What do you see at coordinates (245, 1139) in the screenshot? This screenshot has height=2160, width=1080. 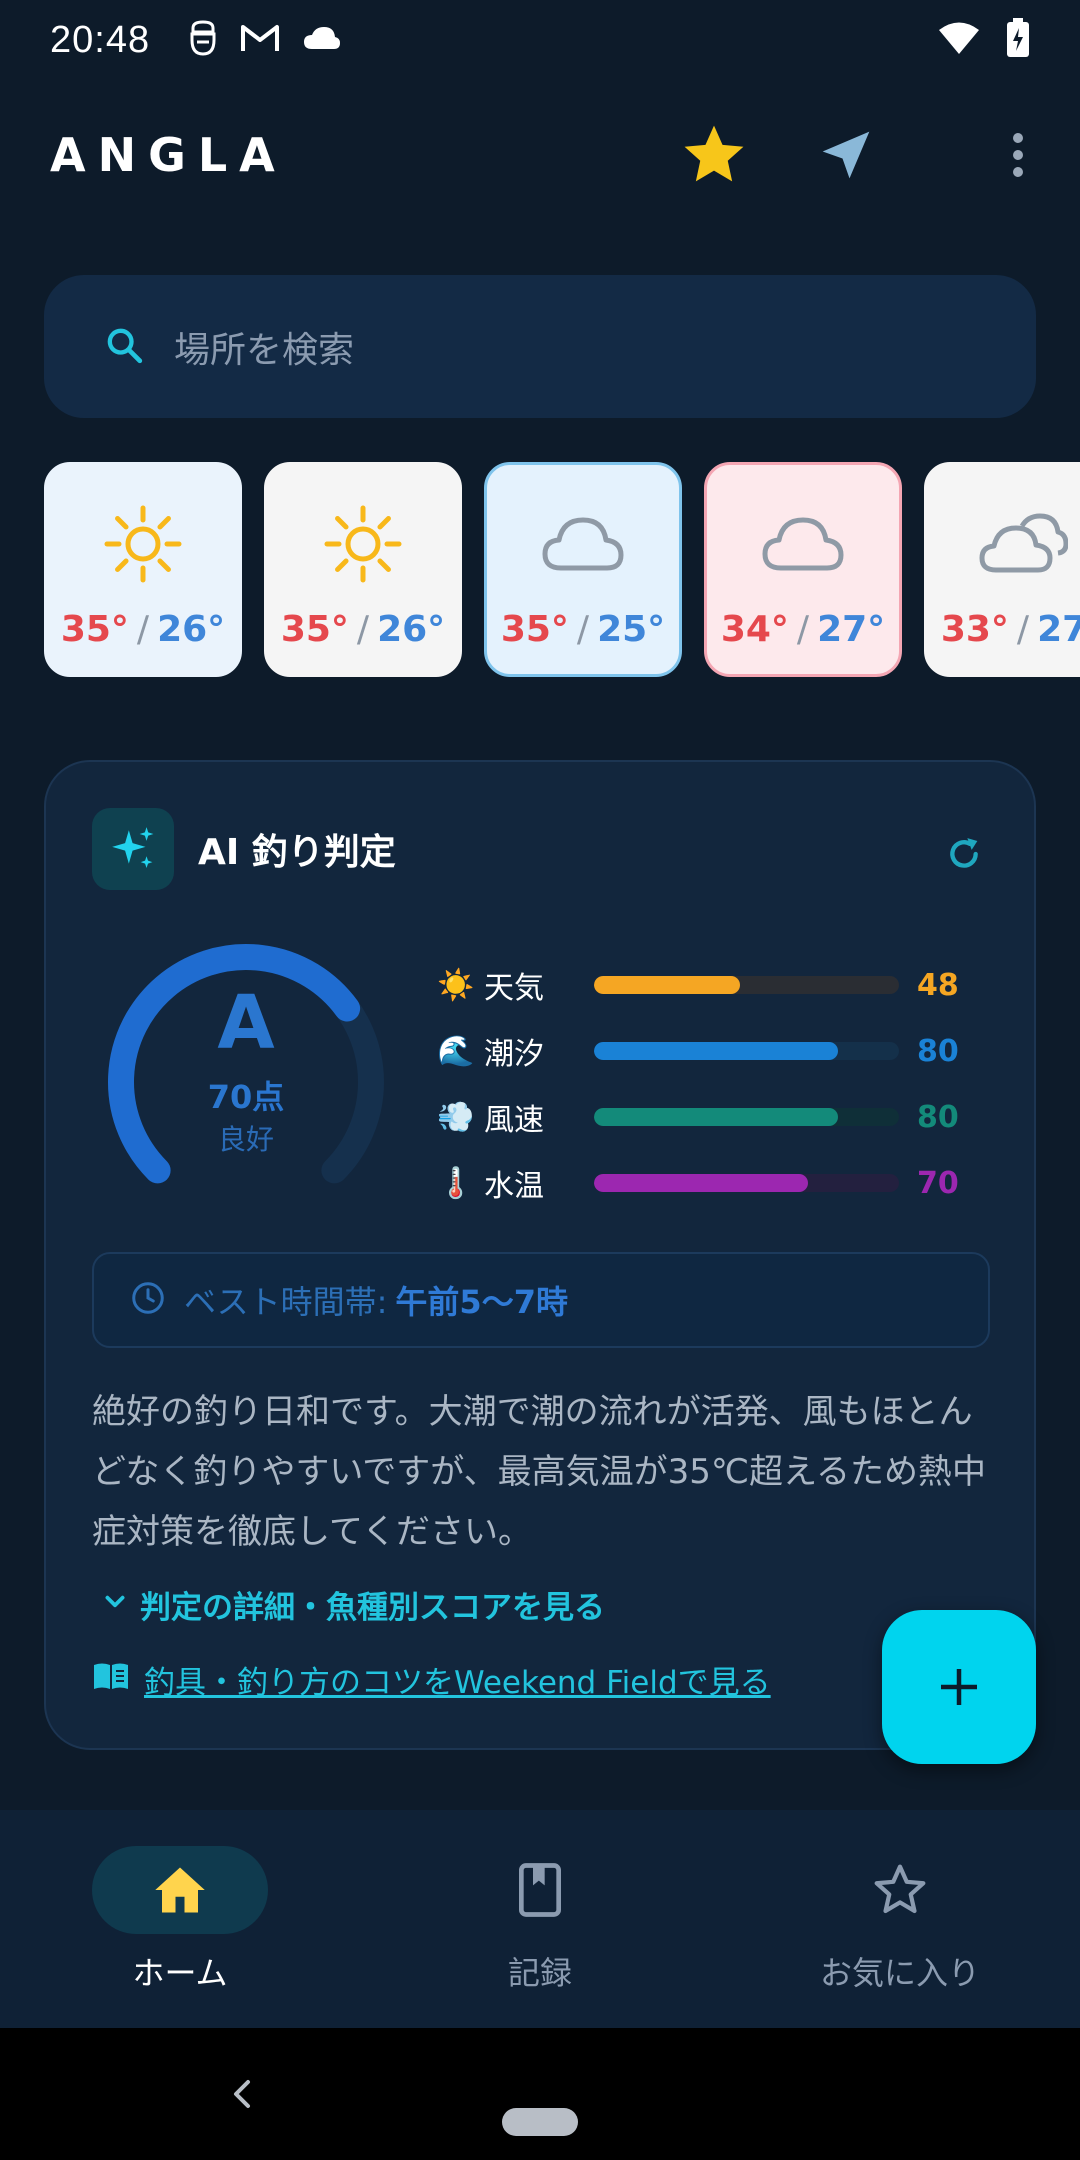 I see `grade-label: 良好` at bounding box center [245, 1139].